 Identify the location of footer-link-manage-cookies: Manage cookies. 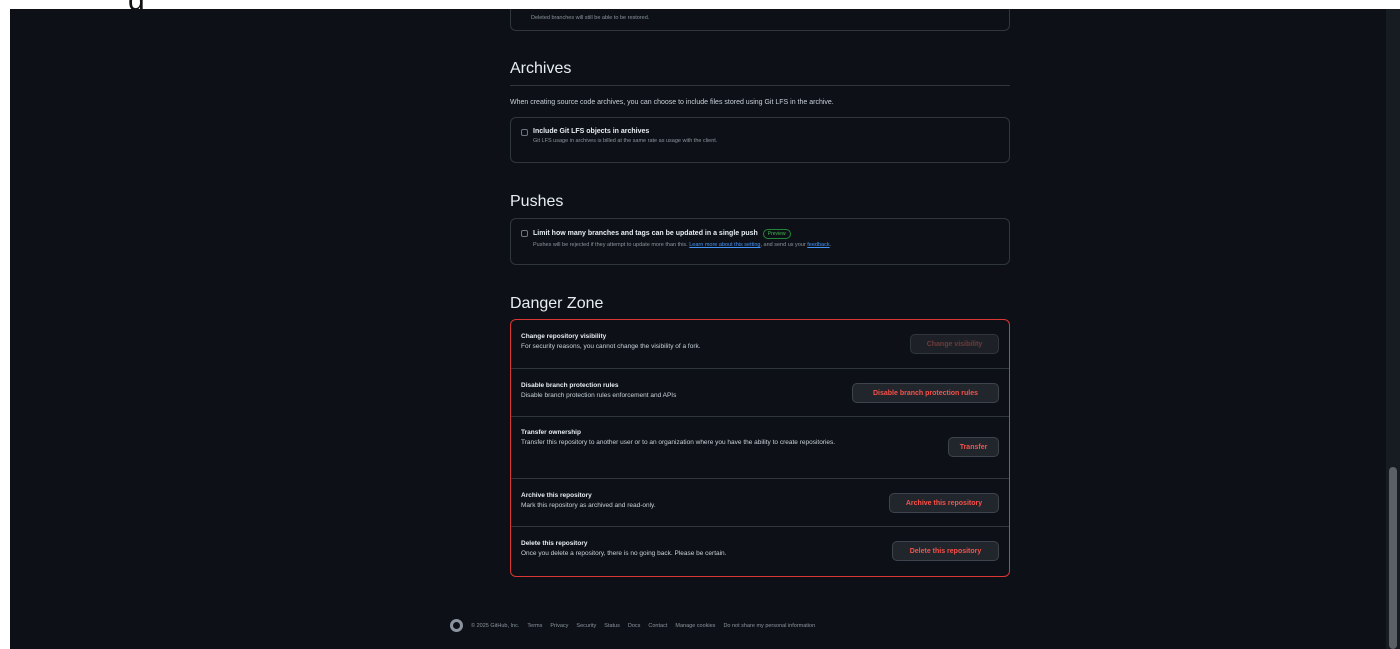
(695, 626).